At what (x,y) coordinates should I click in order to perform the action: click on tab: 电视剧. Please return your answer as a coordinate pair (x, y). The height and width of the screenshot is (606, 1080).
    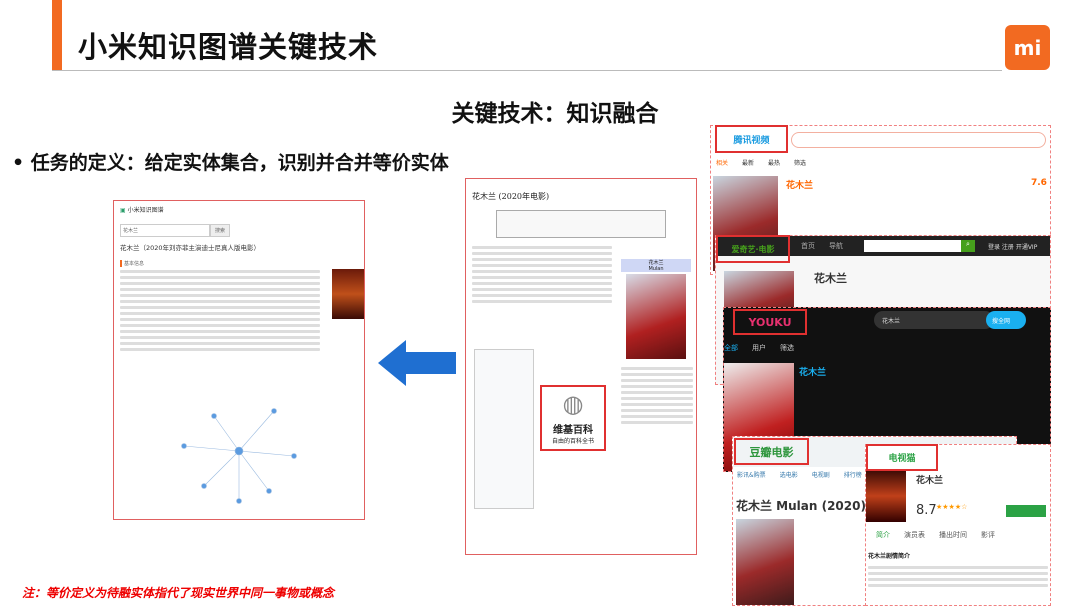
    Looking at the image, I should click on (821, 474).